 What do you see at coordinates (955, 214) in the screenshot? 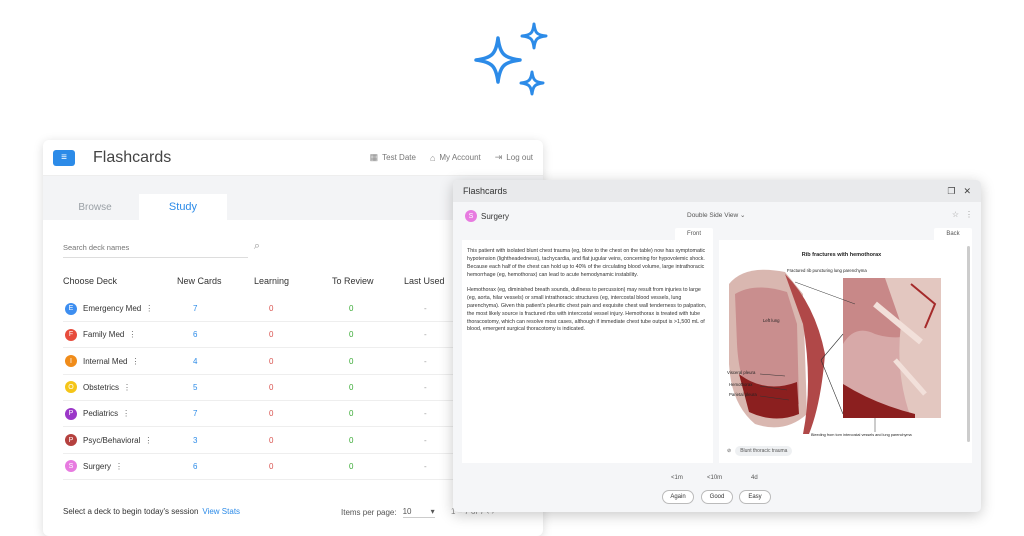
I see `star-icon: ☆` at bounding box center [955, 214].